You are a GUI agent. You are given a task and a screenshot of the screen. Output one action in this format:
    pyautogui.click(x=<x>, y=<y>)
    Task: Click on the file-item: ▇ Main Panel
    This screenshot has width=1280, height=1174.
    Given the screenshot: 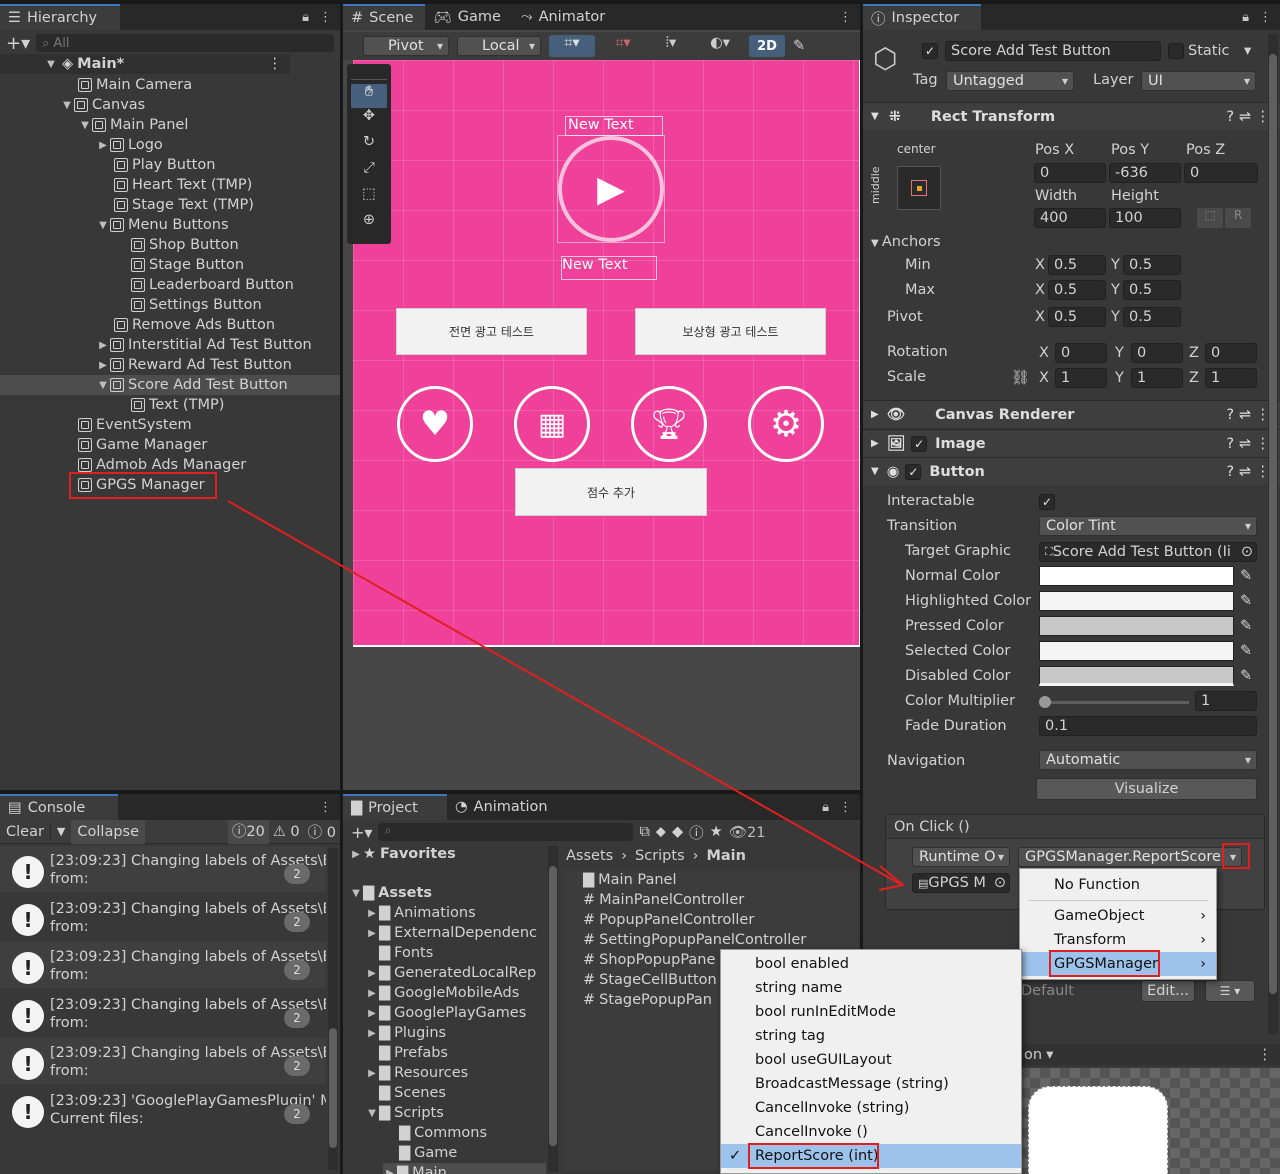 What is the action you would take?
    pyautogui.click(x=630, y=880)
    